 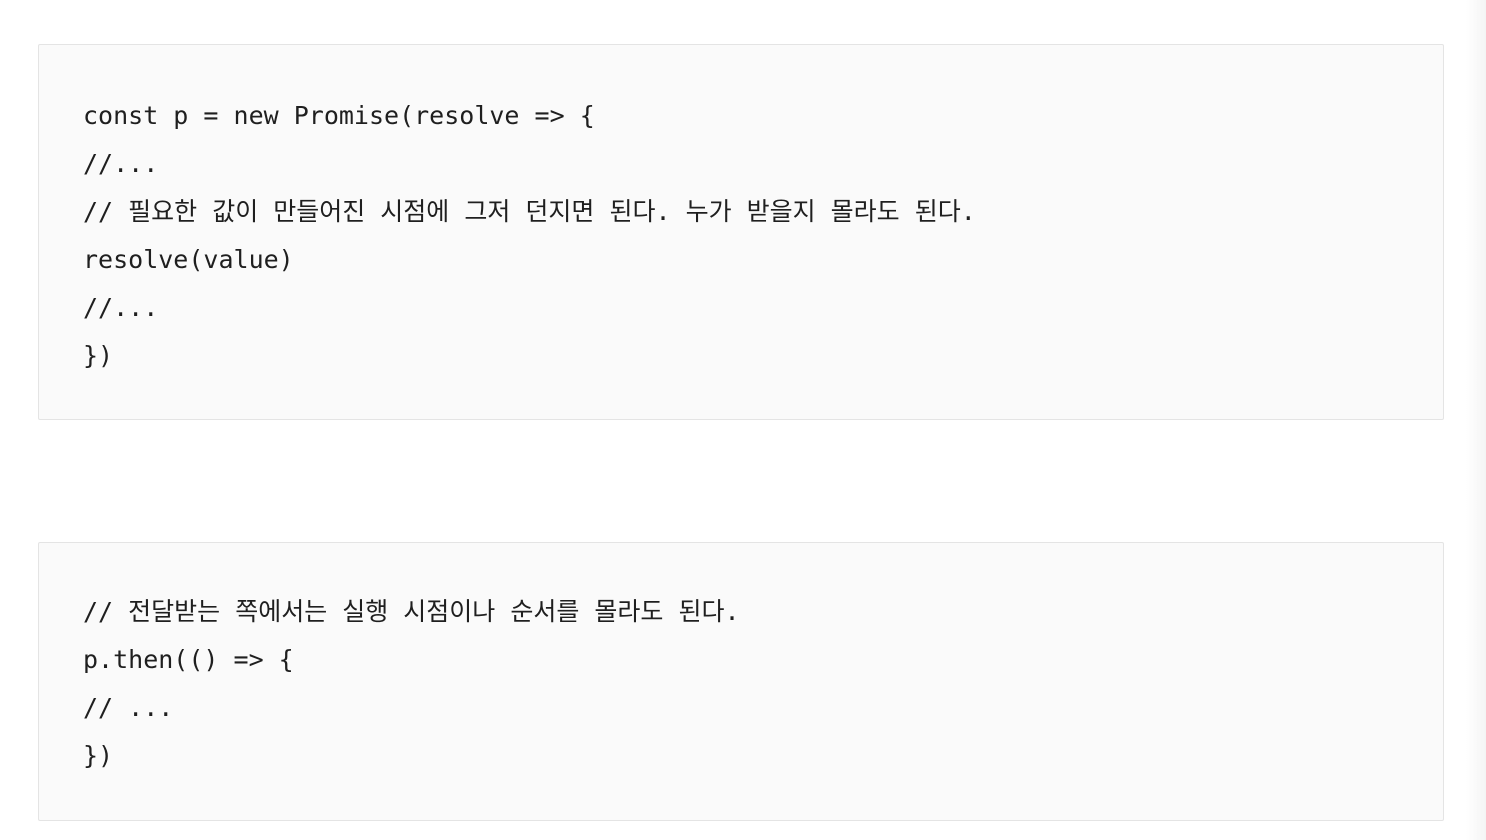 What do you see at coordinates (188, 259) in the screenshot?
I see `code-line: resolve(value)` at bounding box center [188, 259].